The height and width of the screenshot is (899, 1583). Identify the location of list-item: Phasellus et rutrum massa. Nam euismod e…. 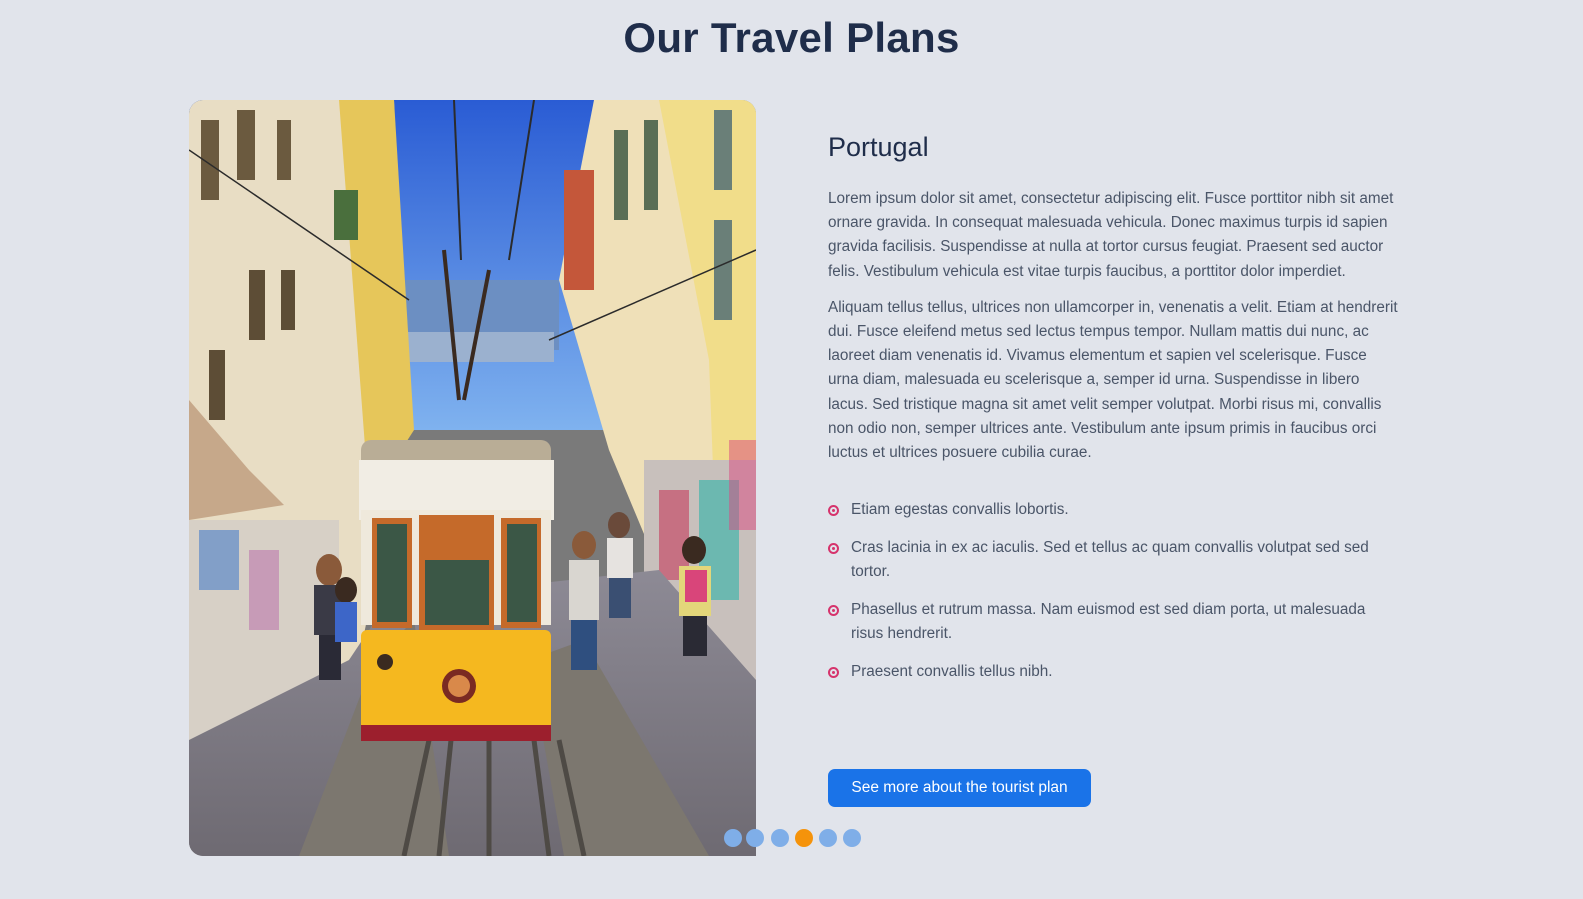
(1114, 622).